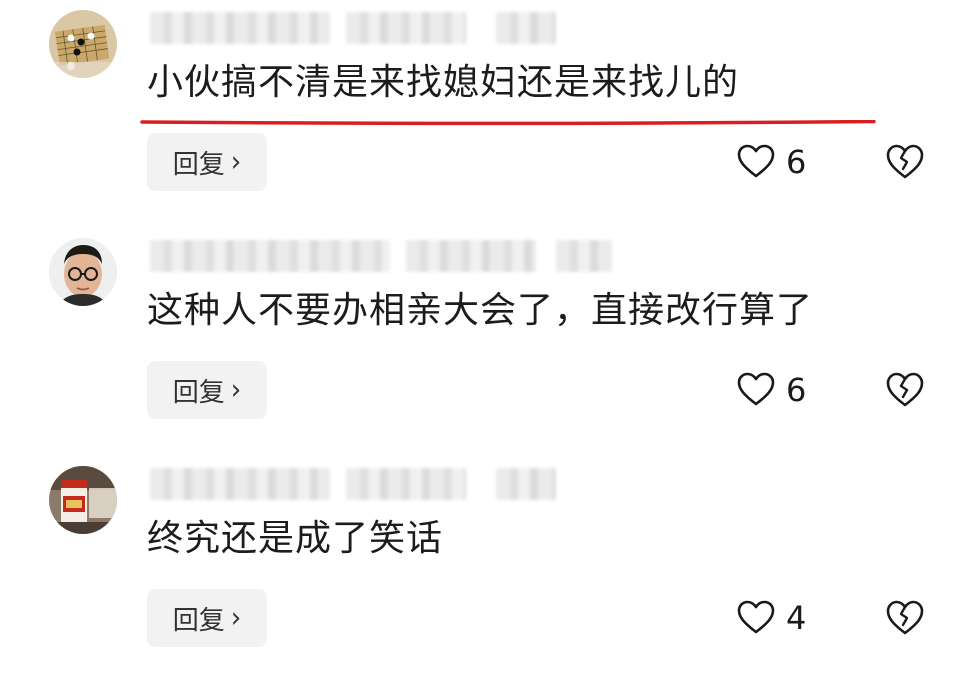 The image size is (963, 684). What do you see at coordinates (295, 538) in the screenshot?
I see `comment-text: 终究还是成了笑话` at bounding box center [295, 538].